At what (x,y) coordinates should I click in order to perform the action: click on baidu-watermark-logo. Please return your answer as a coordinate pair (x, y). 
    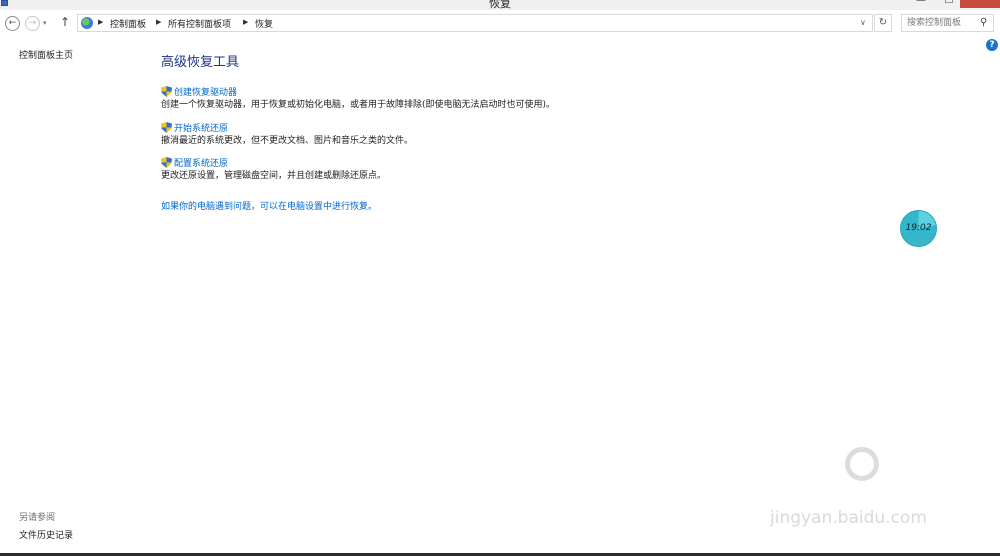
    Looking at the image, I should click on (880, 477).